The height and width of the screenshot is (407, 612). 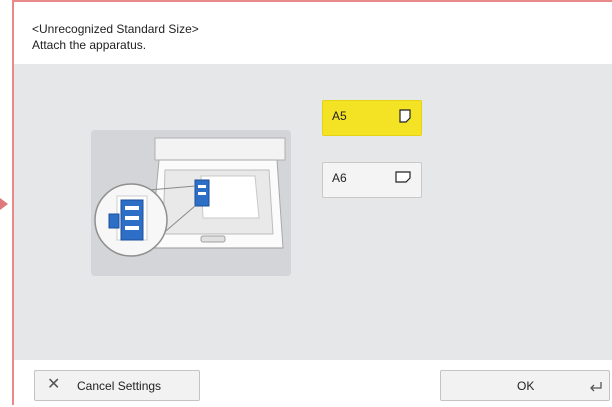 What do you see at coordinates (115, 29) in the screenshot?
I see `dialog-title: <Unrecognized Standard Size>` at bounding box center [115, 29].